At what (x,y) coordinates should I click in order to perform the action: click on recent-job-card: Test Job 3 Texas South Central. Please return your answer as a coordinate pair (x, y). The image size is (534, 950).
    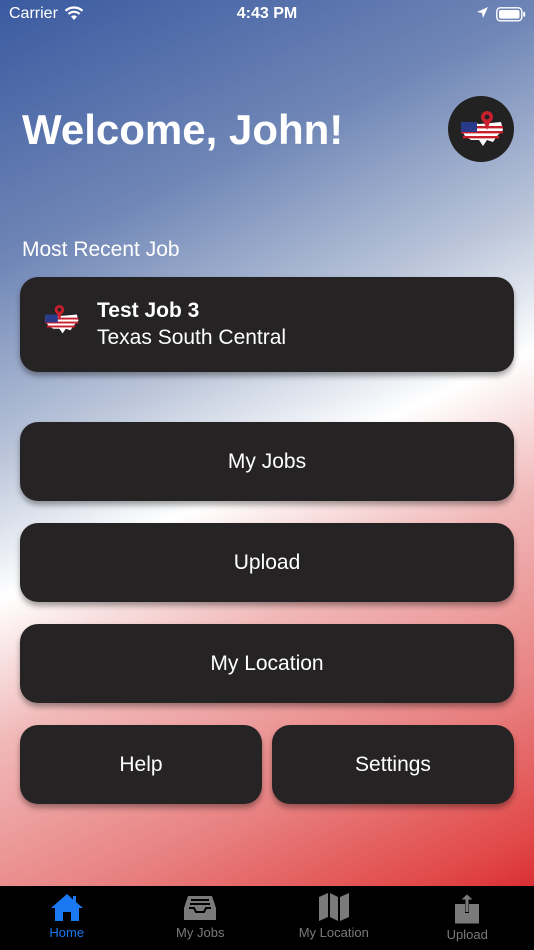
    Looking at the image, I should click on (267, 324).